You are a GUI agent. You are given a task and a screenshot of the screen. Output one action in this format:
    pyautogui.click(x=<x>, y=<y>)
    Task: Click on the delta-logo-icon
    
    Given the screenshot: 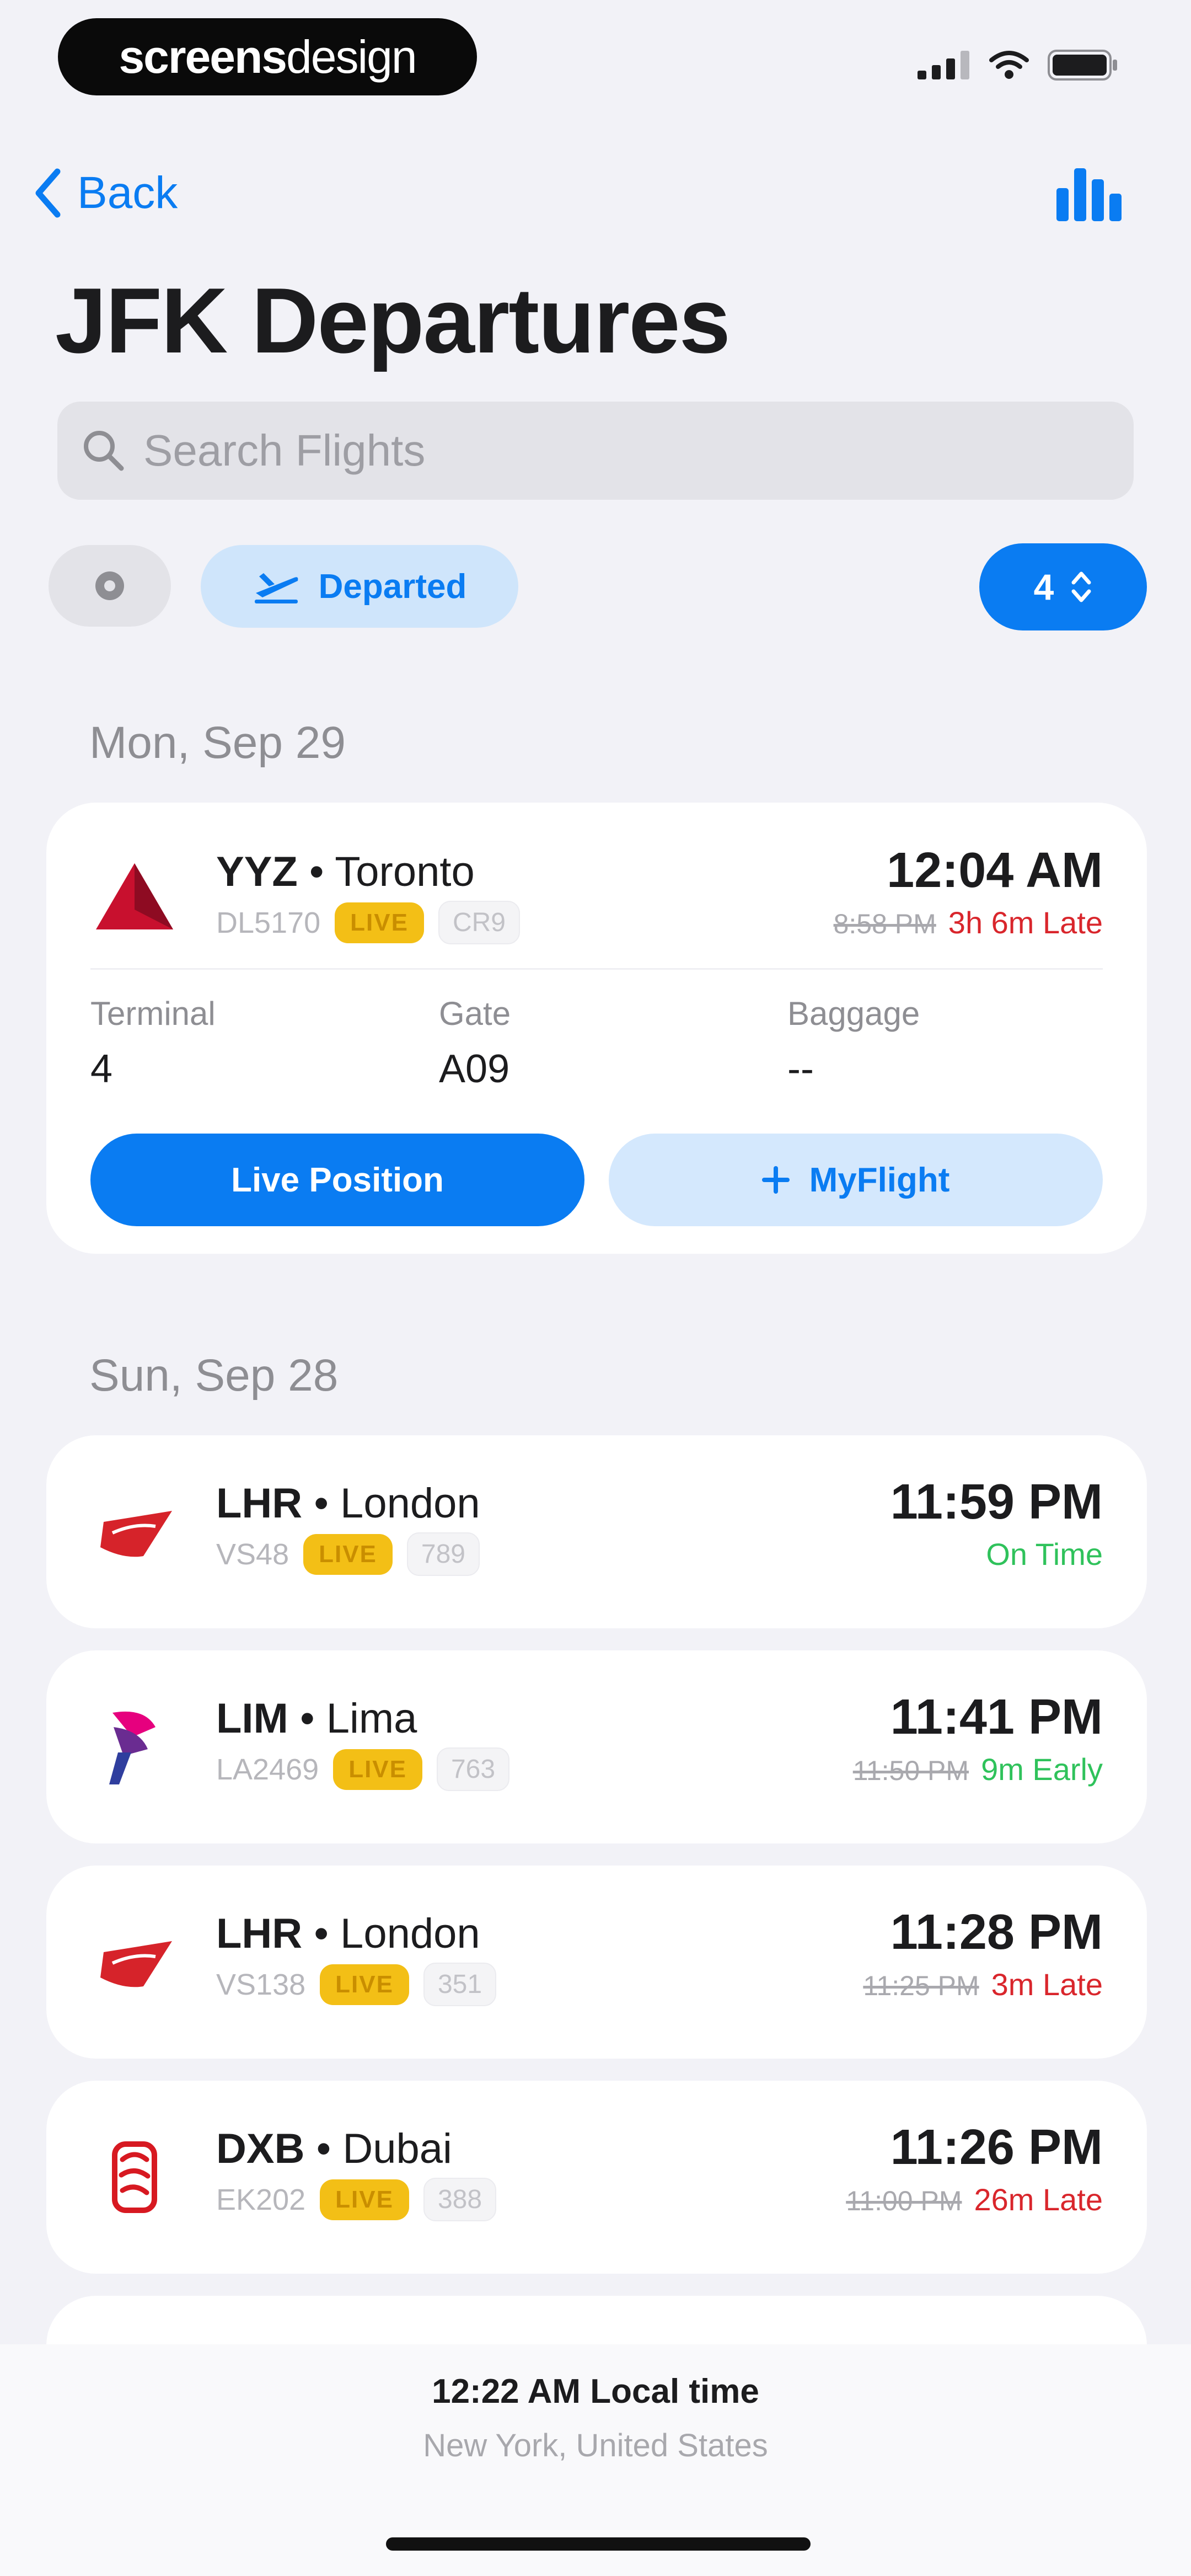 What is the action you would take?
    pyautogui.click(x=134, y=896)
    